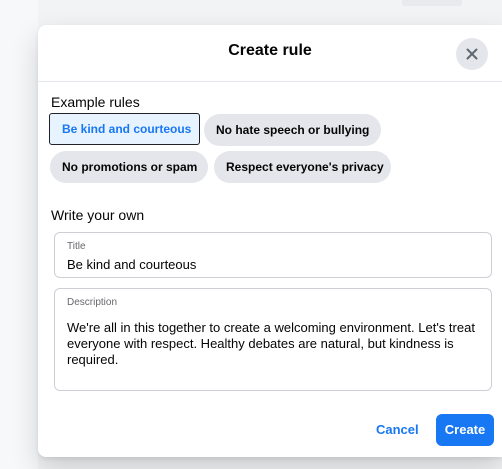 The height and width of the screenshot is (469, 502). I want to click on dialog-title: Create rule, so click(270, 50).